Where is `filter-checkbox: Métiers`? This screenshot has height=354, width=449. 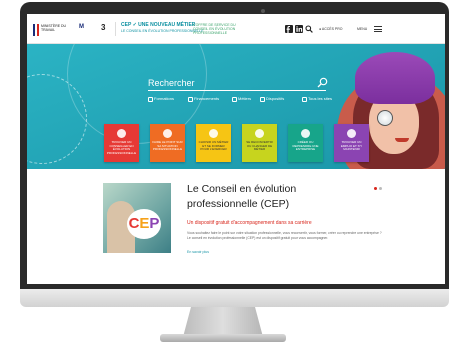 filter-checkbox: Métiers is located at coordinates (241, 99).